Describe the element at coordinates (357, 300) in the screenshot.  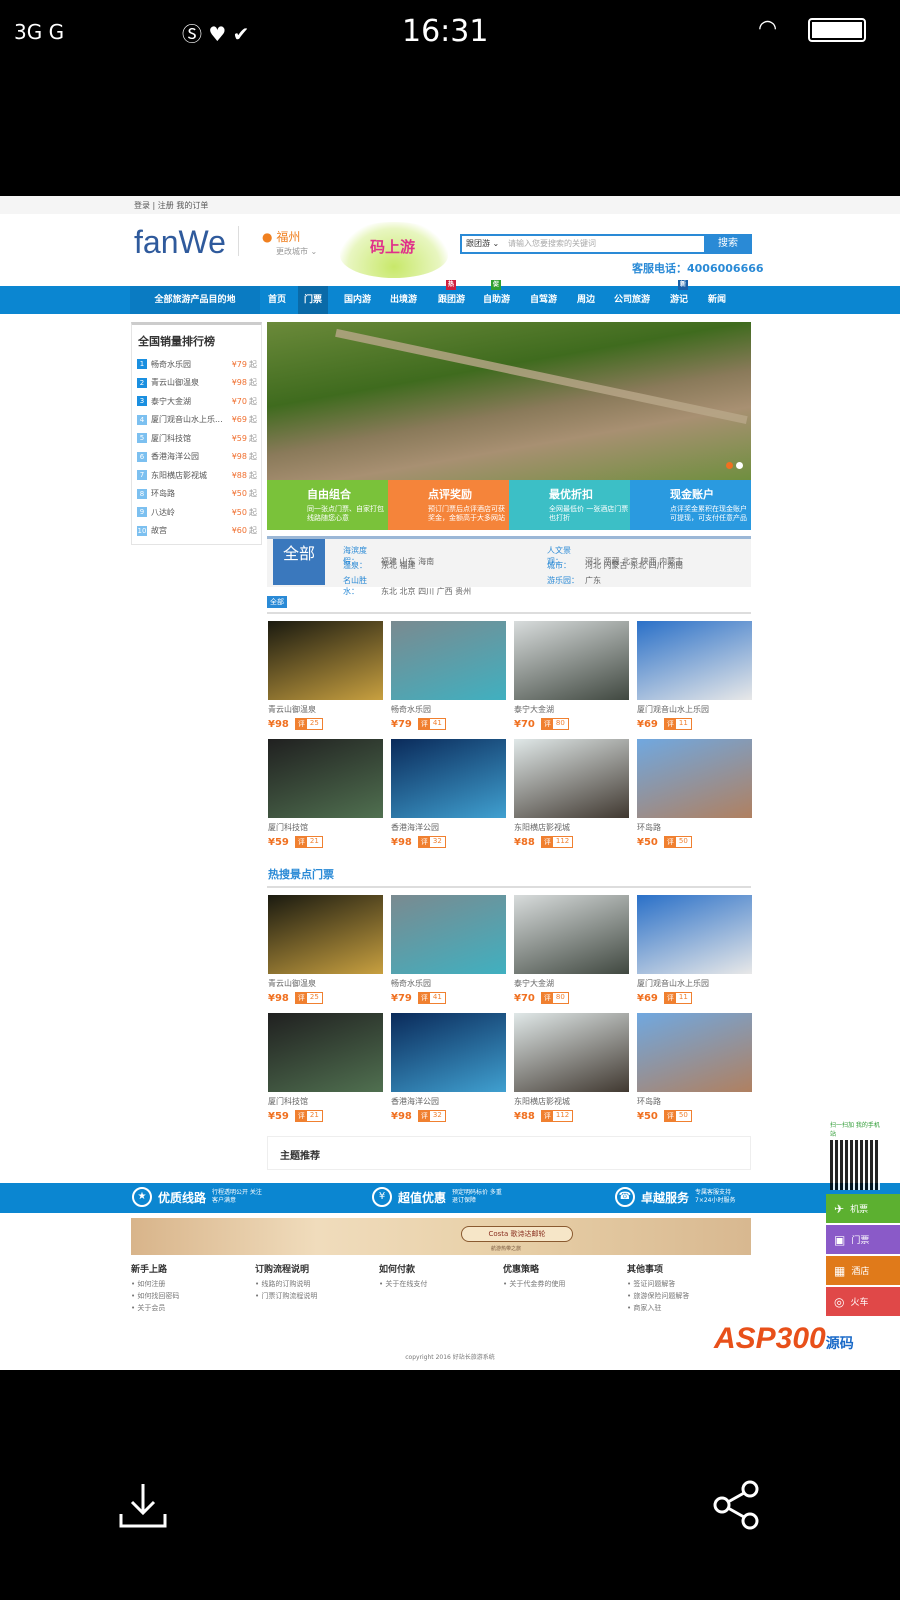
I see `nav-item: 国内游` at that location.